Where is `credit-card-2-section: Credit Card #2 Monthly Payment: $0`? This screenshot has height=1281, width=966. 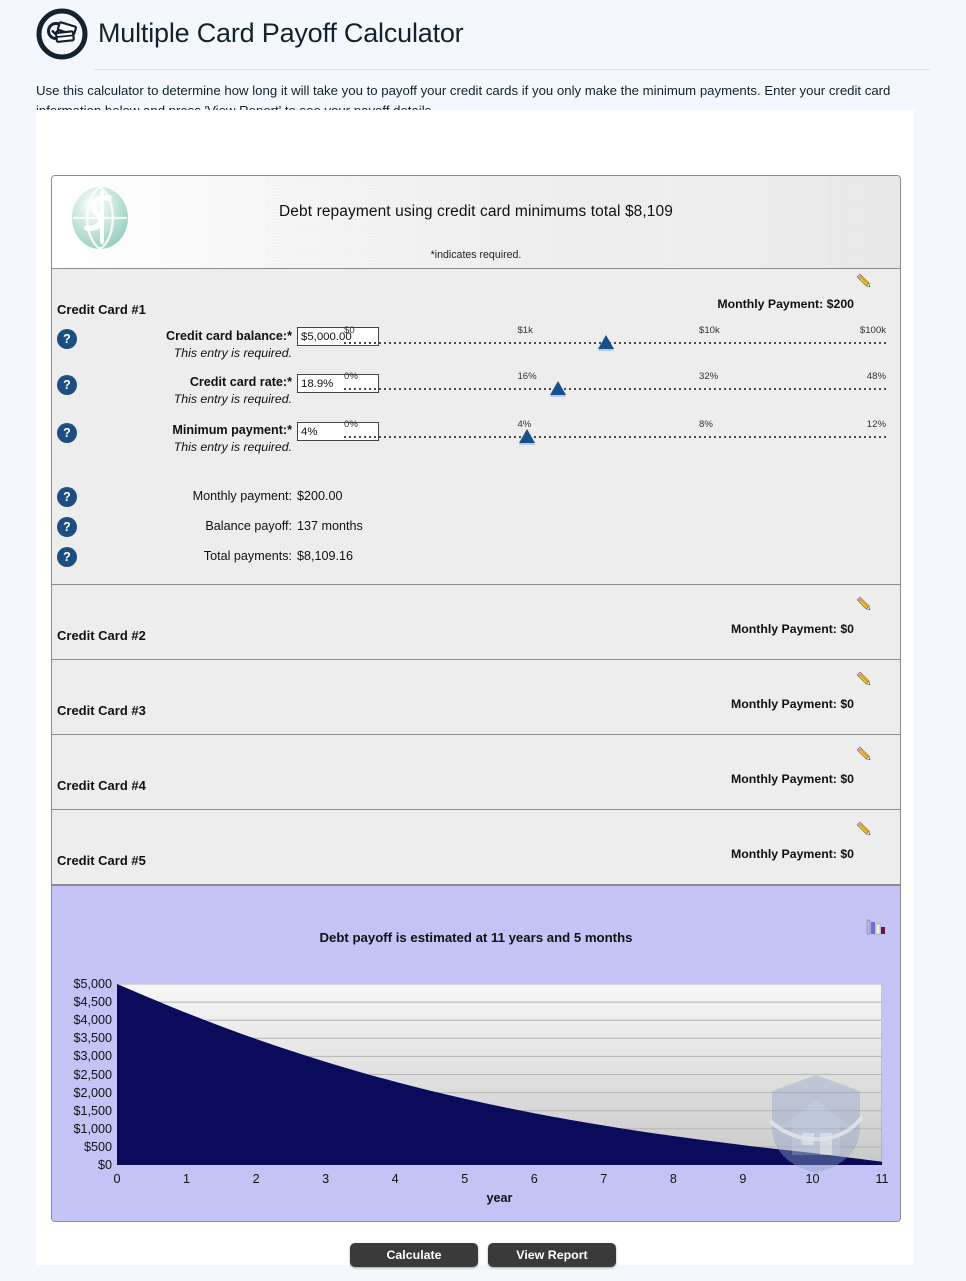 credit-card-2-section: Credit Card #2 Monthly Payment: $0 is located at coordinates (476, 622).